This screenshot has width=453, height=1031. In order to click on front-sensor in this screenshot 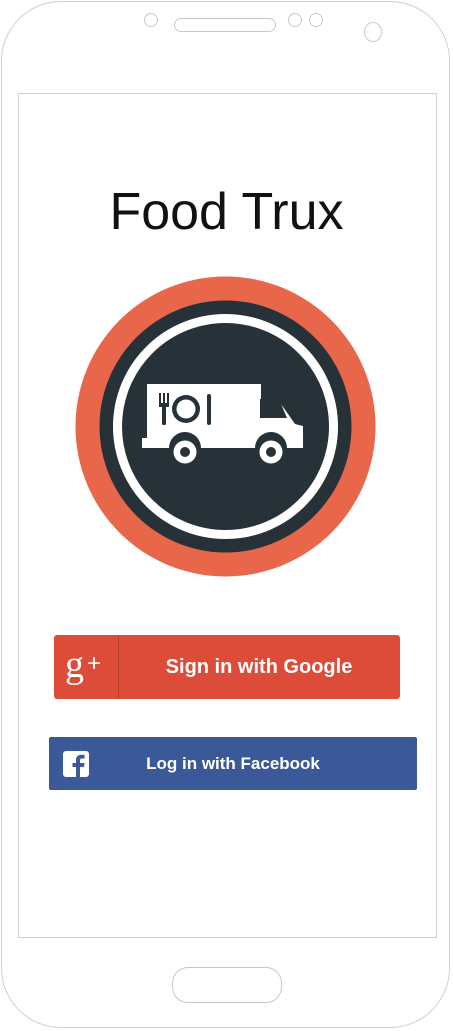, I will do `click(316, 20)`.